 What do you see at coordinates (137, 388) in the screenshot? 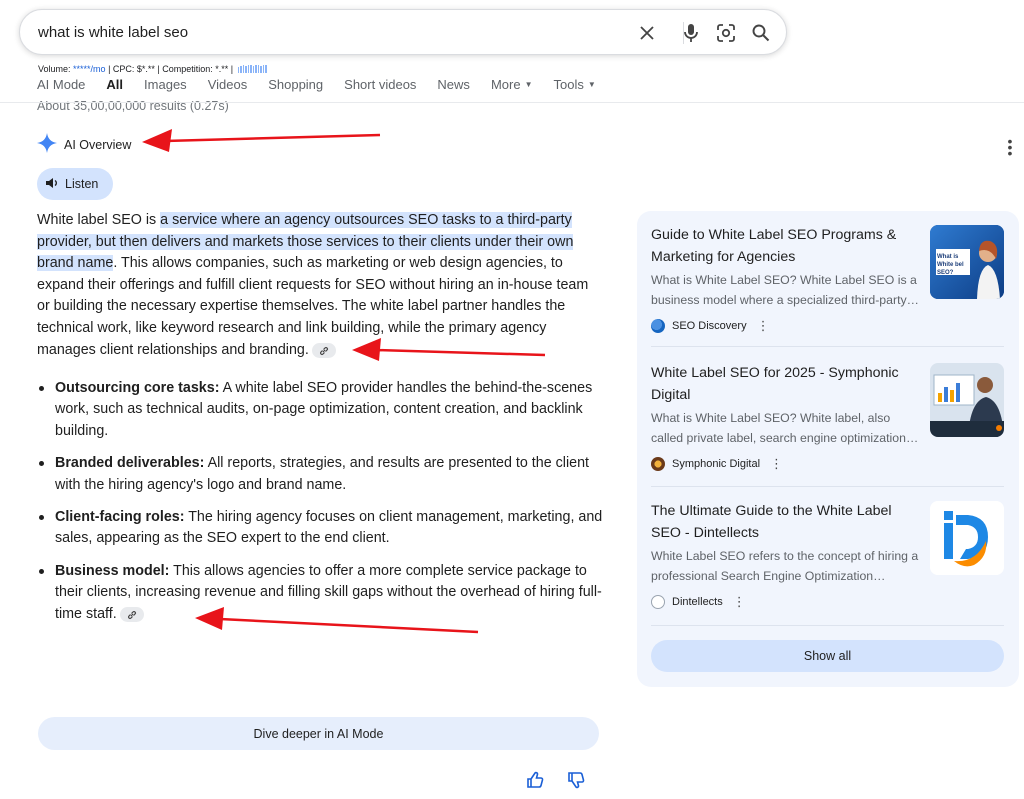
I see `bullet-term: Outsourcing core tasks:` at bounding box center [137, 388].